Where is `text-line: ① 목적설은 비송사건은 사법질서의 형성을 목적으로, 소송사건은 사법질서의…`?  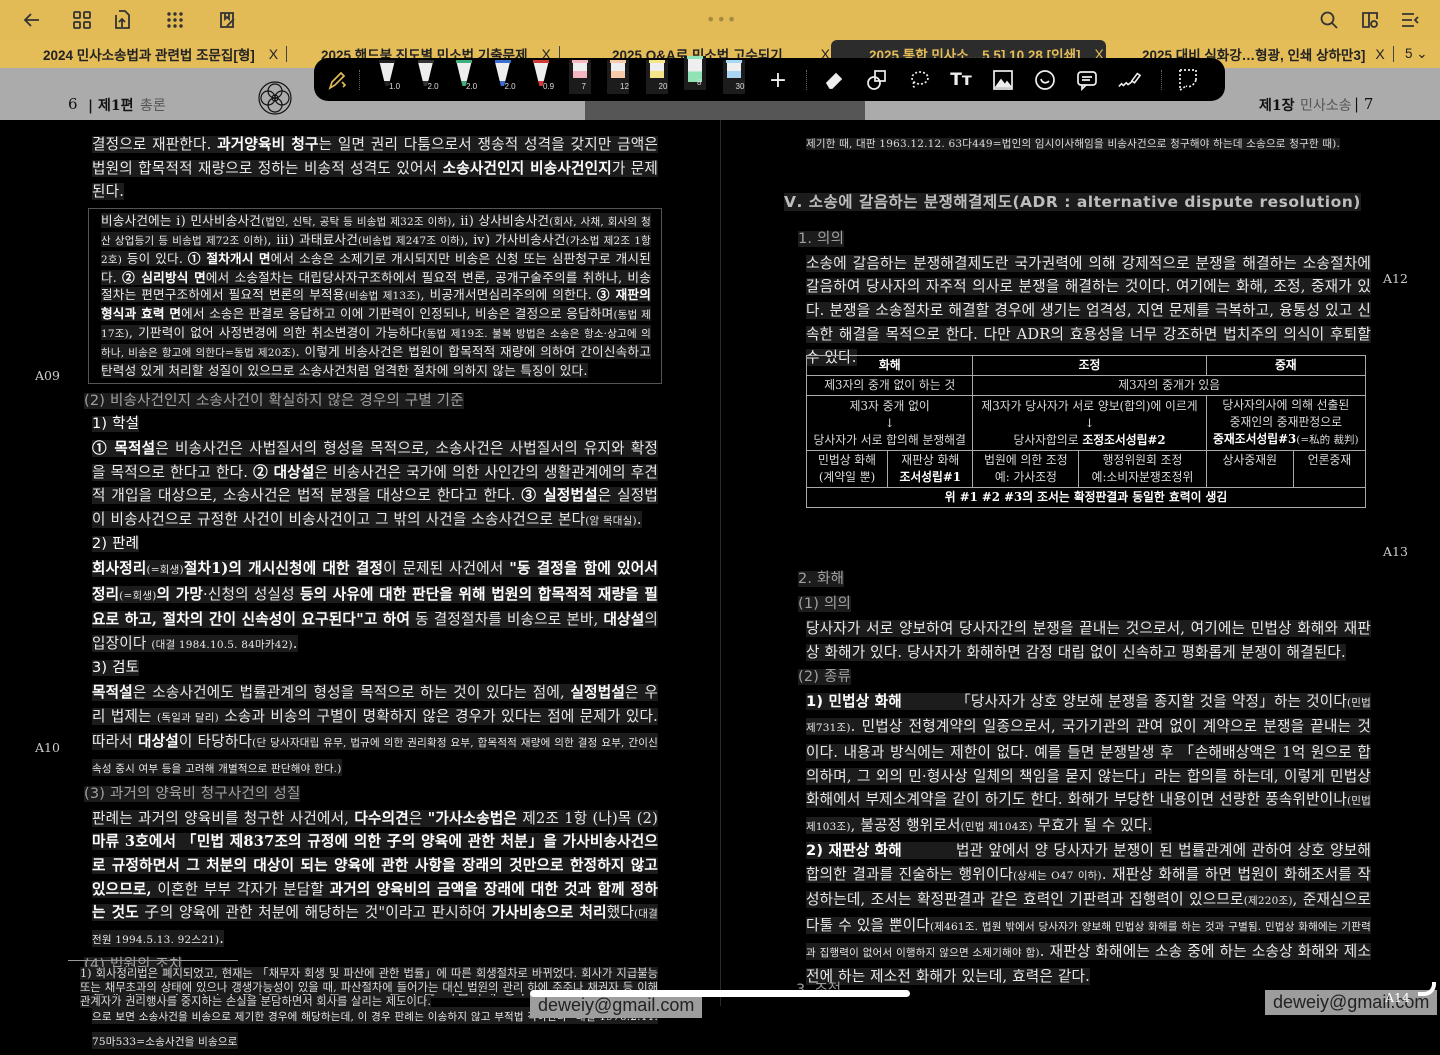 text-line: ① 목적설은 비송사건은 사법질서의 형성을 목적으로, 소송사건은 사법질서의… is located at coordinates (375, 483).